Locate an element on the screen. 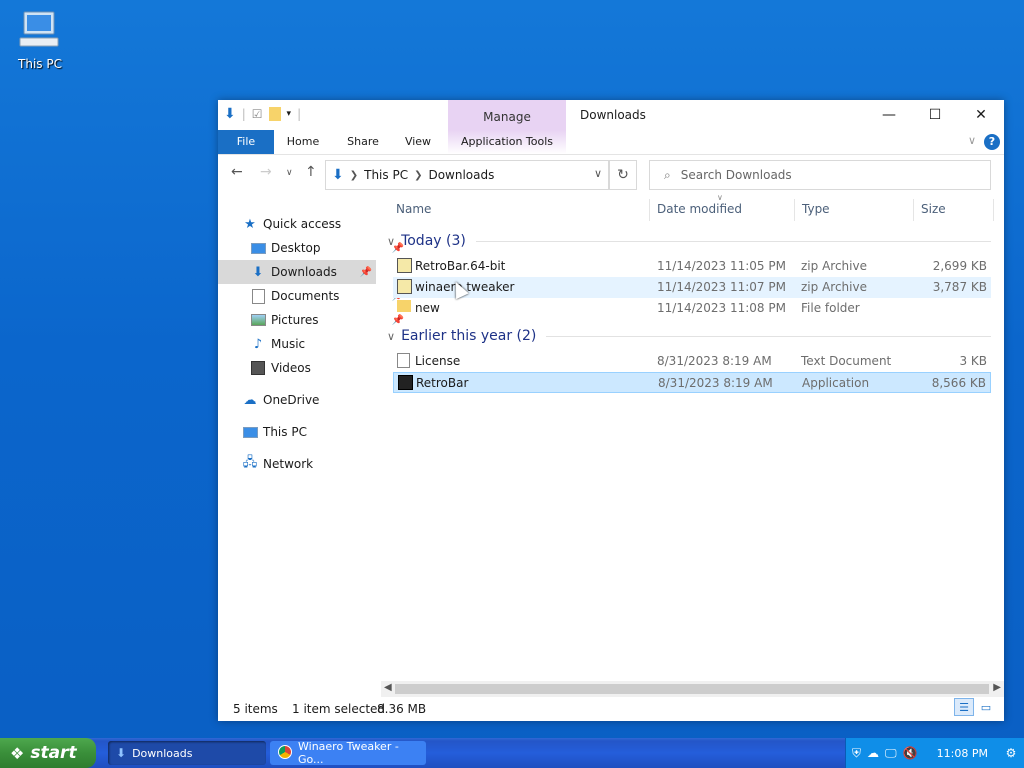 This screenshot has width=1024, height=768. tab-share: Share is located at coordinates (363, 142).